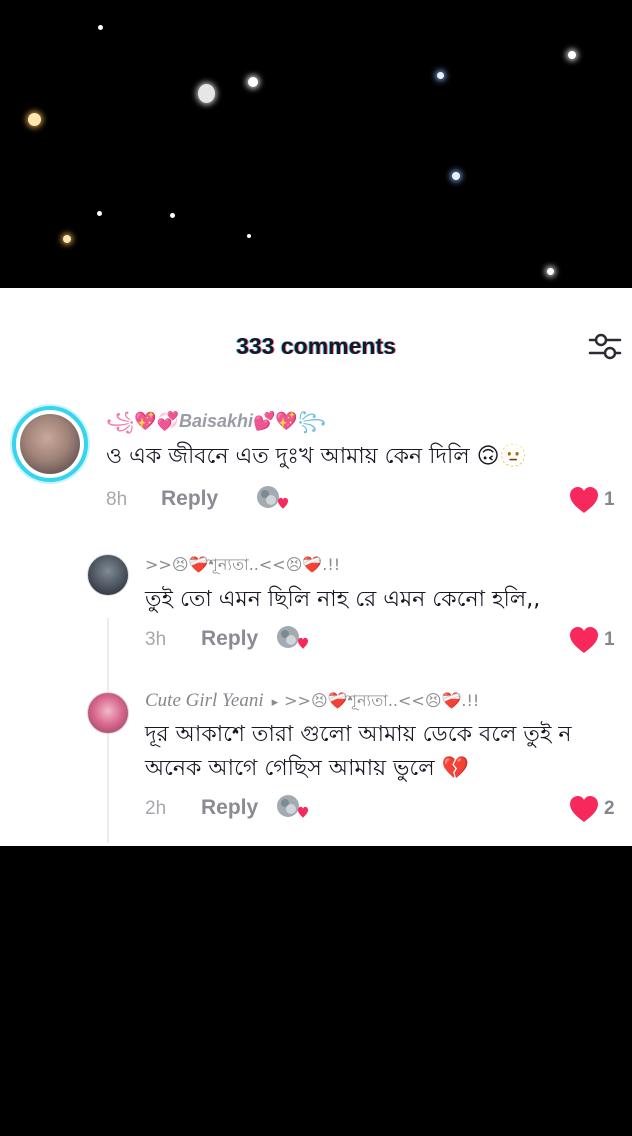 This screenshot has width=632, height=1136. What do you see at coordinates (382, 700) in the screenshot?
I see `reply-to-name: >>😣❤️‍🩹শূন্যতা..<<😣❤️‍🩹.!!` at bounding box center [382, 700].